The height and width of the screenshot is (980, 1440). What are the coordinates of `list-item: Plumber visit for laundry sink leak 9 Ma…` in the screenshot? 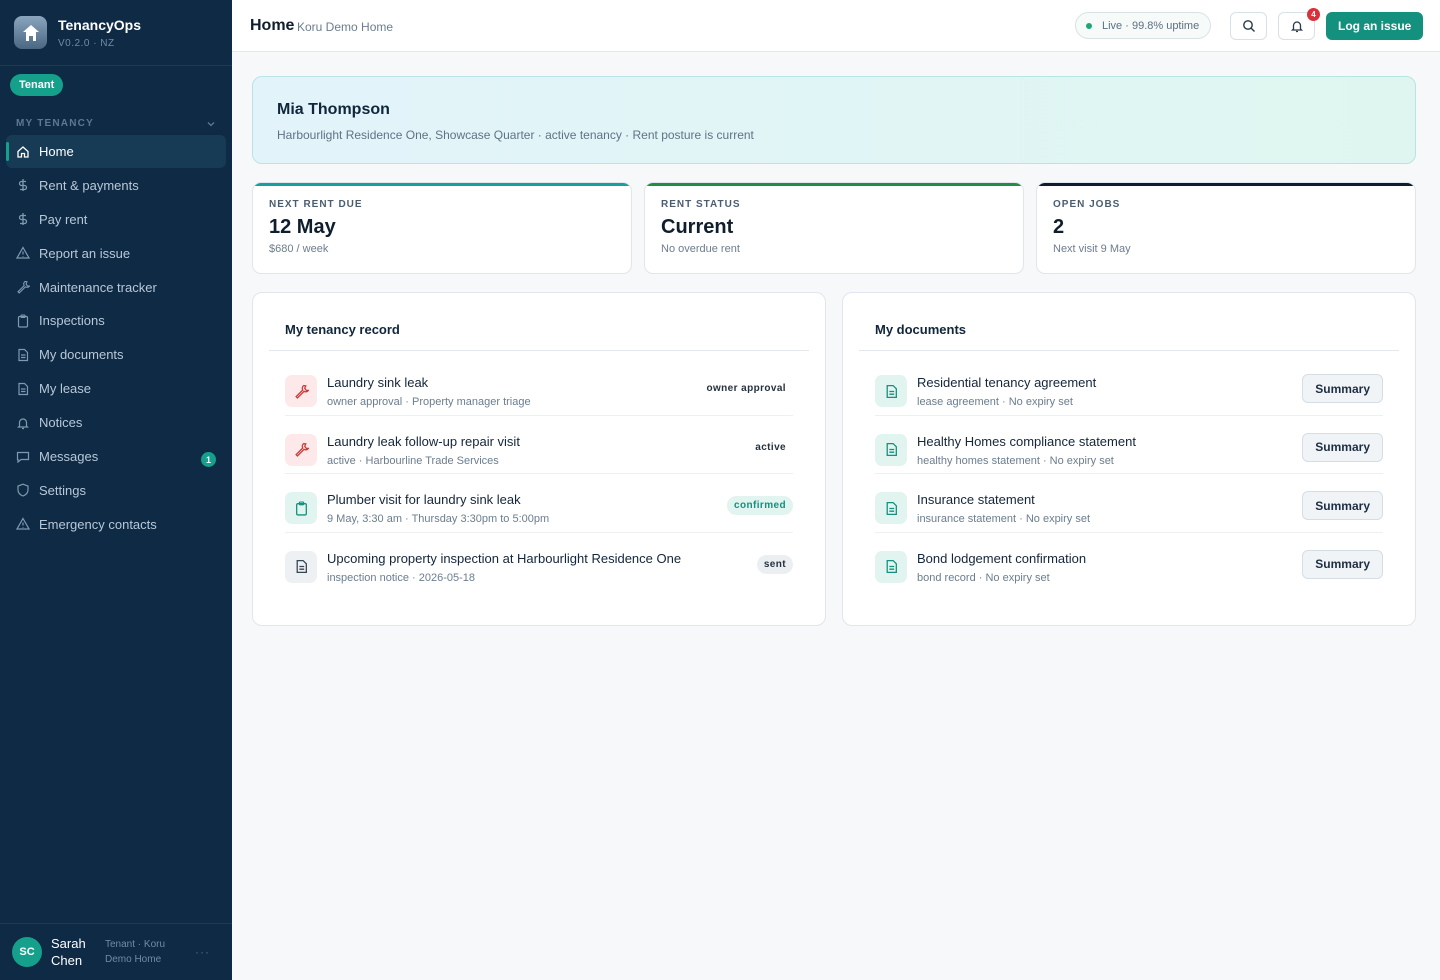 It's located at (539, 503).